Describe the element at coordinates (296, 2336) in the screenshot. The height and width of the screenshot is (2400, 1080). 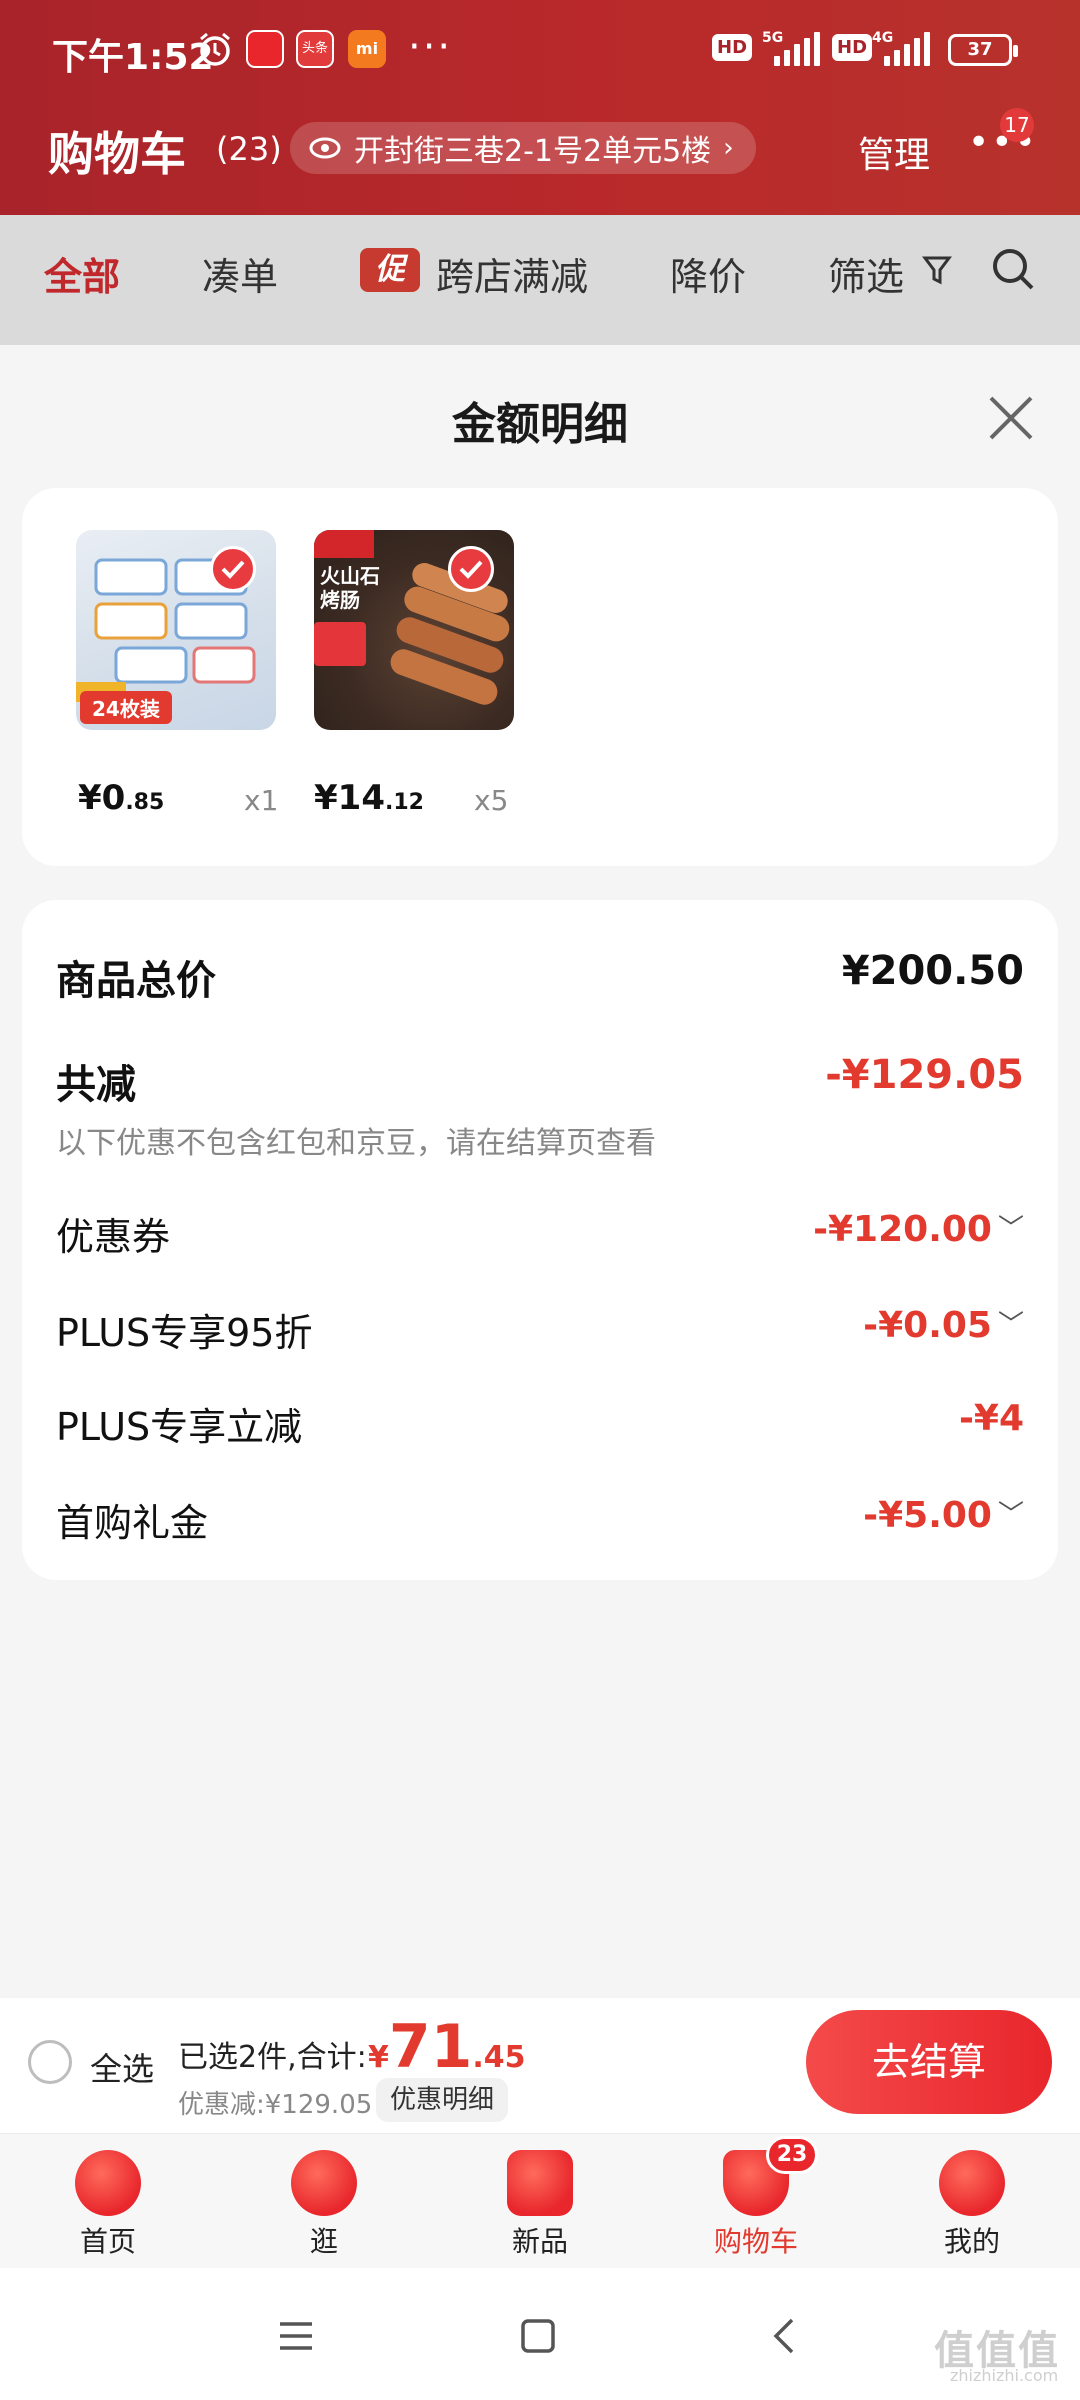
I see `menu-icon` at that location.